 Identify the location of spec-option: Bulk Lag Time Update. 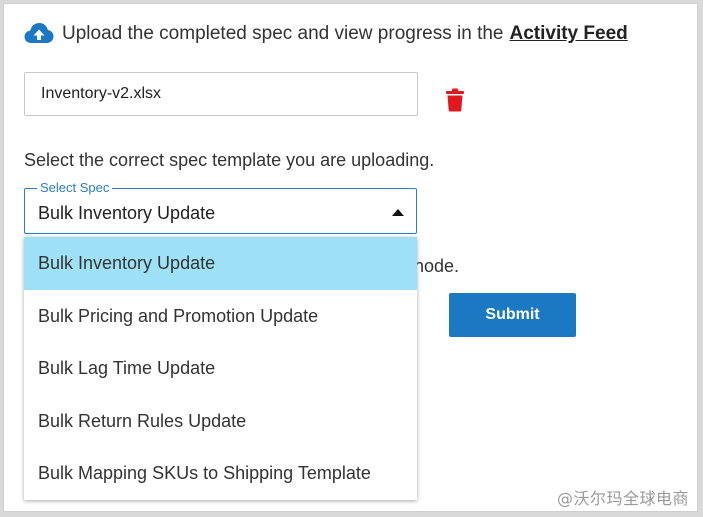
(220, 368).